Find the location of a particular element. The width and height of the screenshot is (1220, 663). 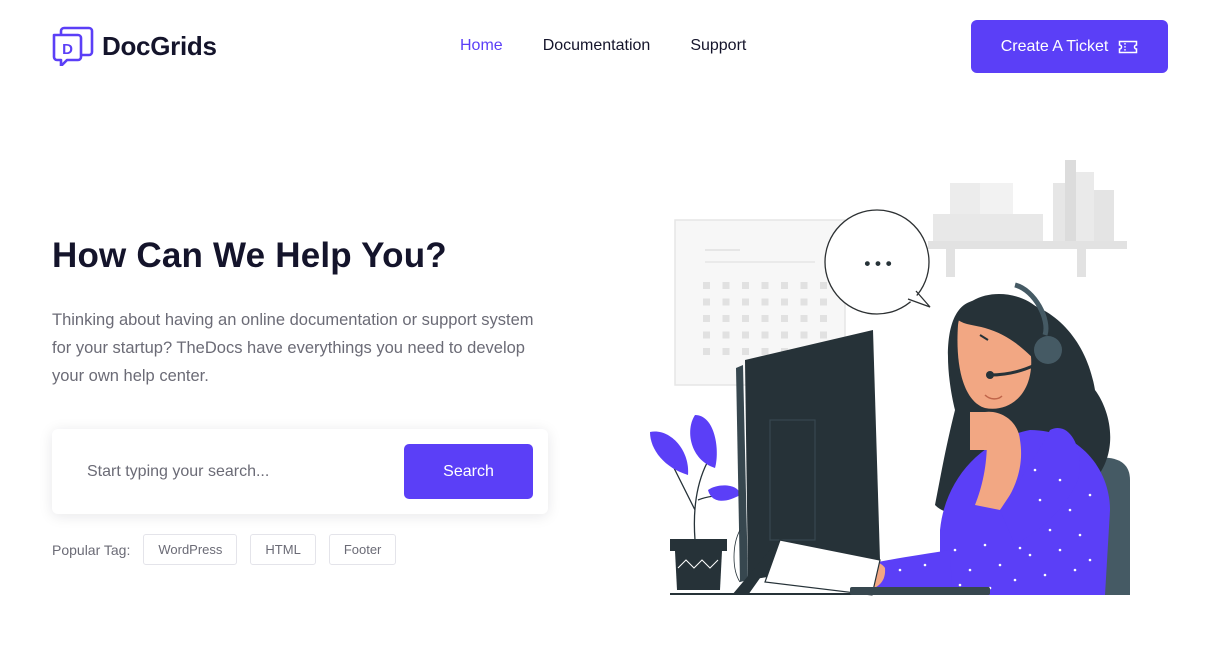

main-nav: Home Documentation Support is located at coordinates (623, 46).